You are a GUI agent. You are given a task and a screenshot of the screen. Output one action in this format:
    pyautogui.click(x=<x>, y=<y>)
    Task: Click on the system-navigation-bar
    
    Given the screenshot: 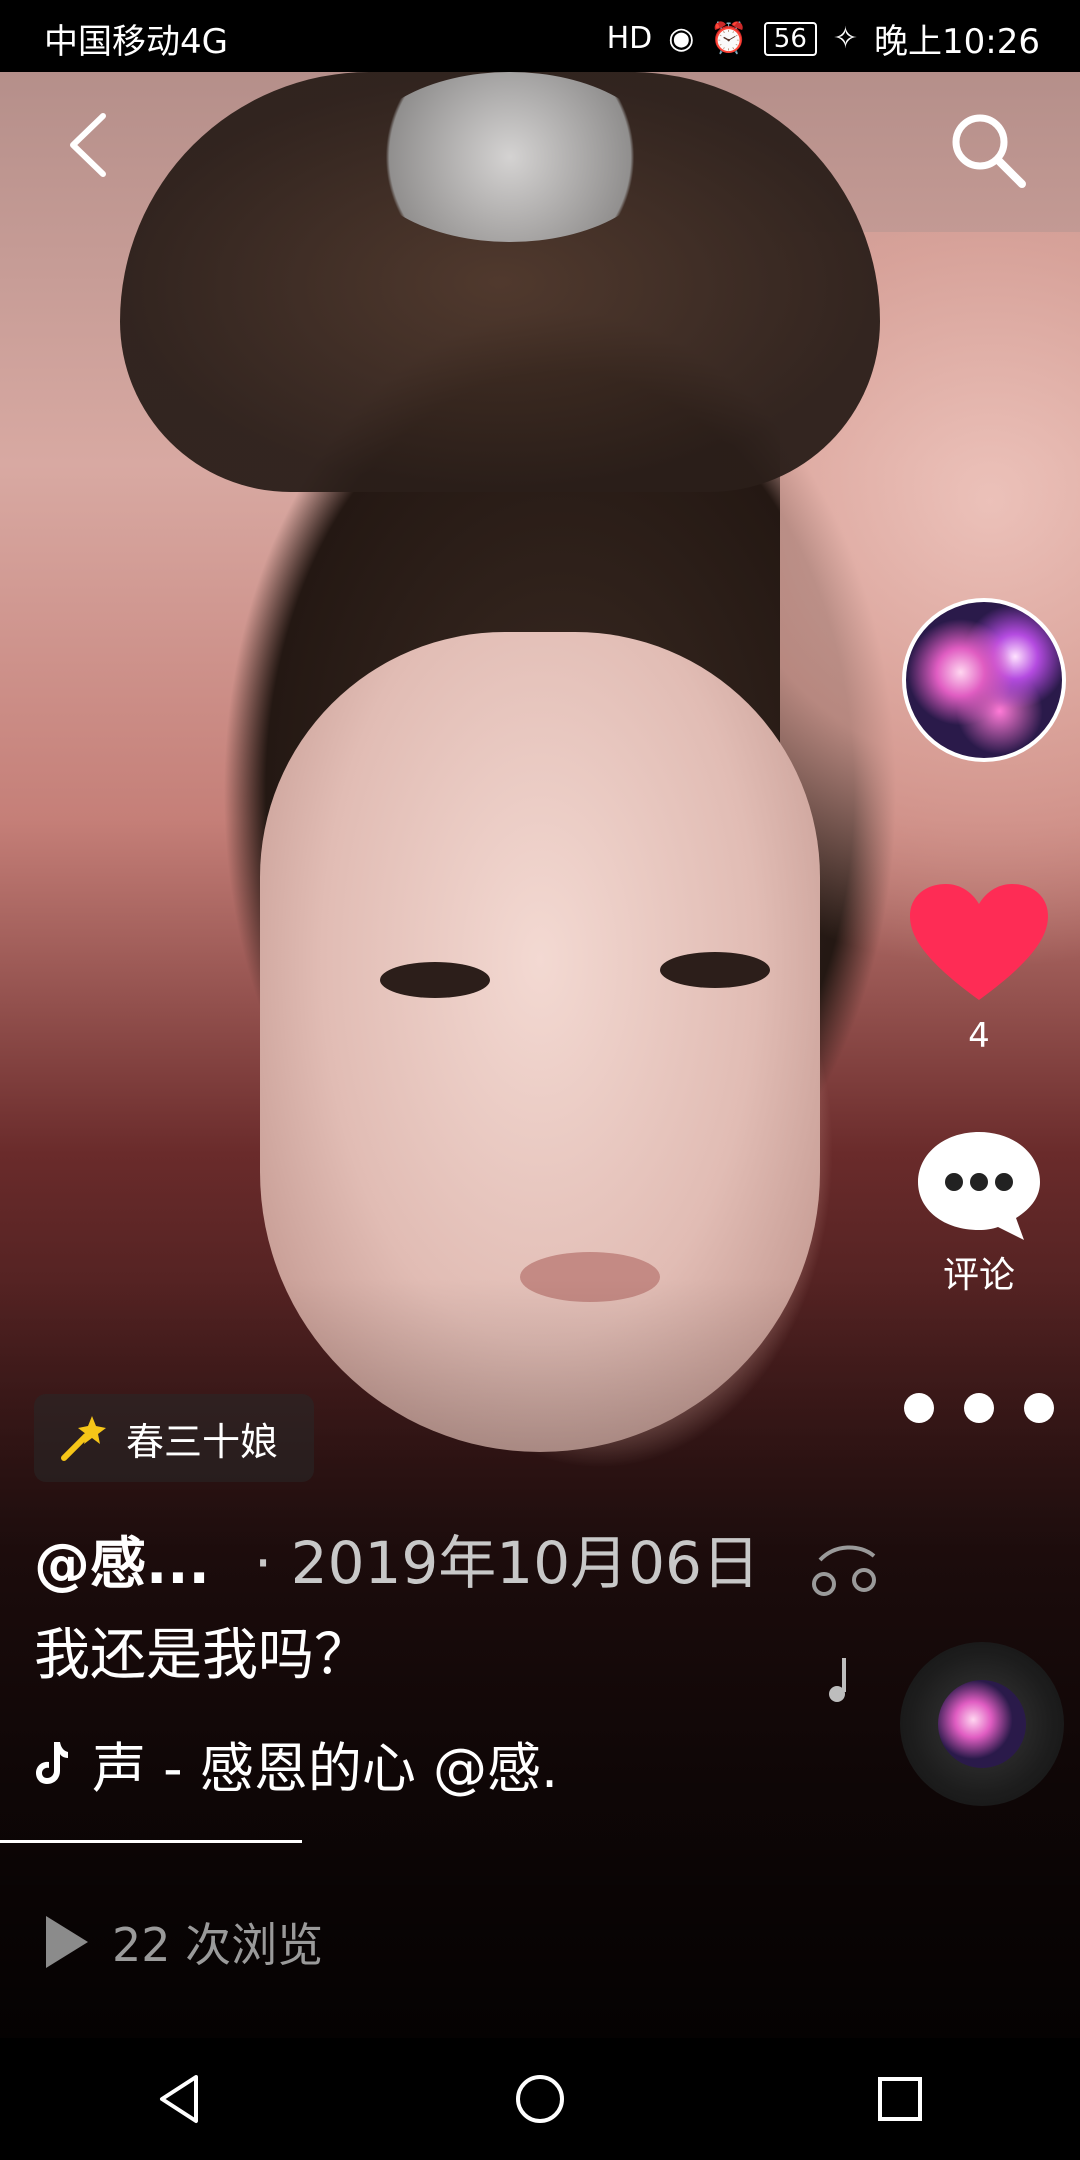 What is the action you would take?
    pyautogui.click(x=540, y=2099)
    